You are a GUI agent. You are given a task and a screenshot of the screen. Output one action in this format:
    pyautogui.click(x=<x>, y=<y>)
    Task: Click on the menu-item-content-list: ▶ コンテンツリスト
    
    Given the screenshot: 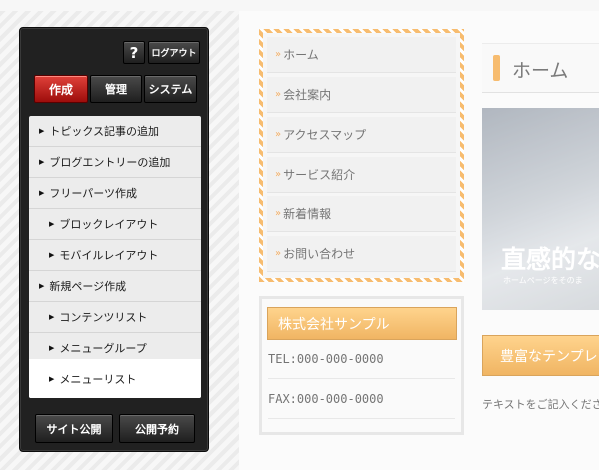 What is the action you would take?
    pyautogui.click(x=115, y=317)
    